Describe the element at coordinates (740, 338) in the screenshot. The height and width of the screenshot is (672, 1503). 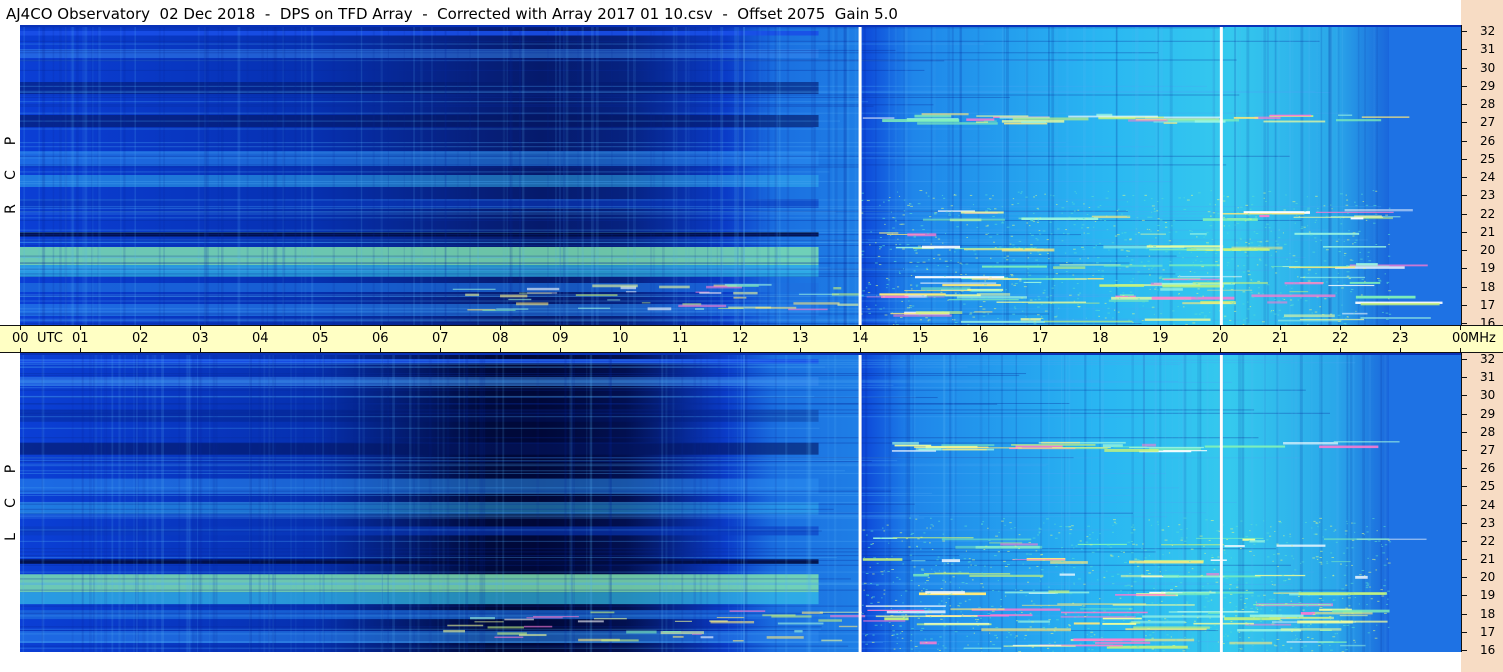
I see `time-axis-label: 12` at that location.